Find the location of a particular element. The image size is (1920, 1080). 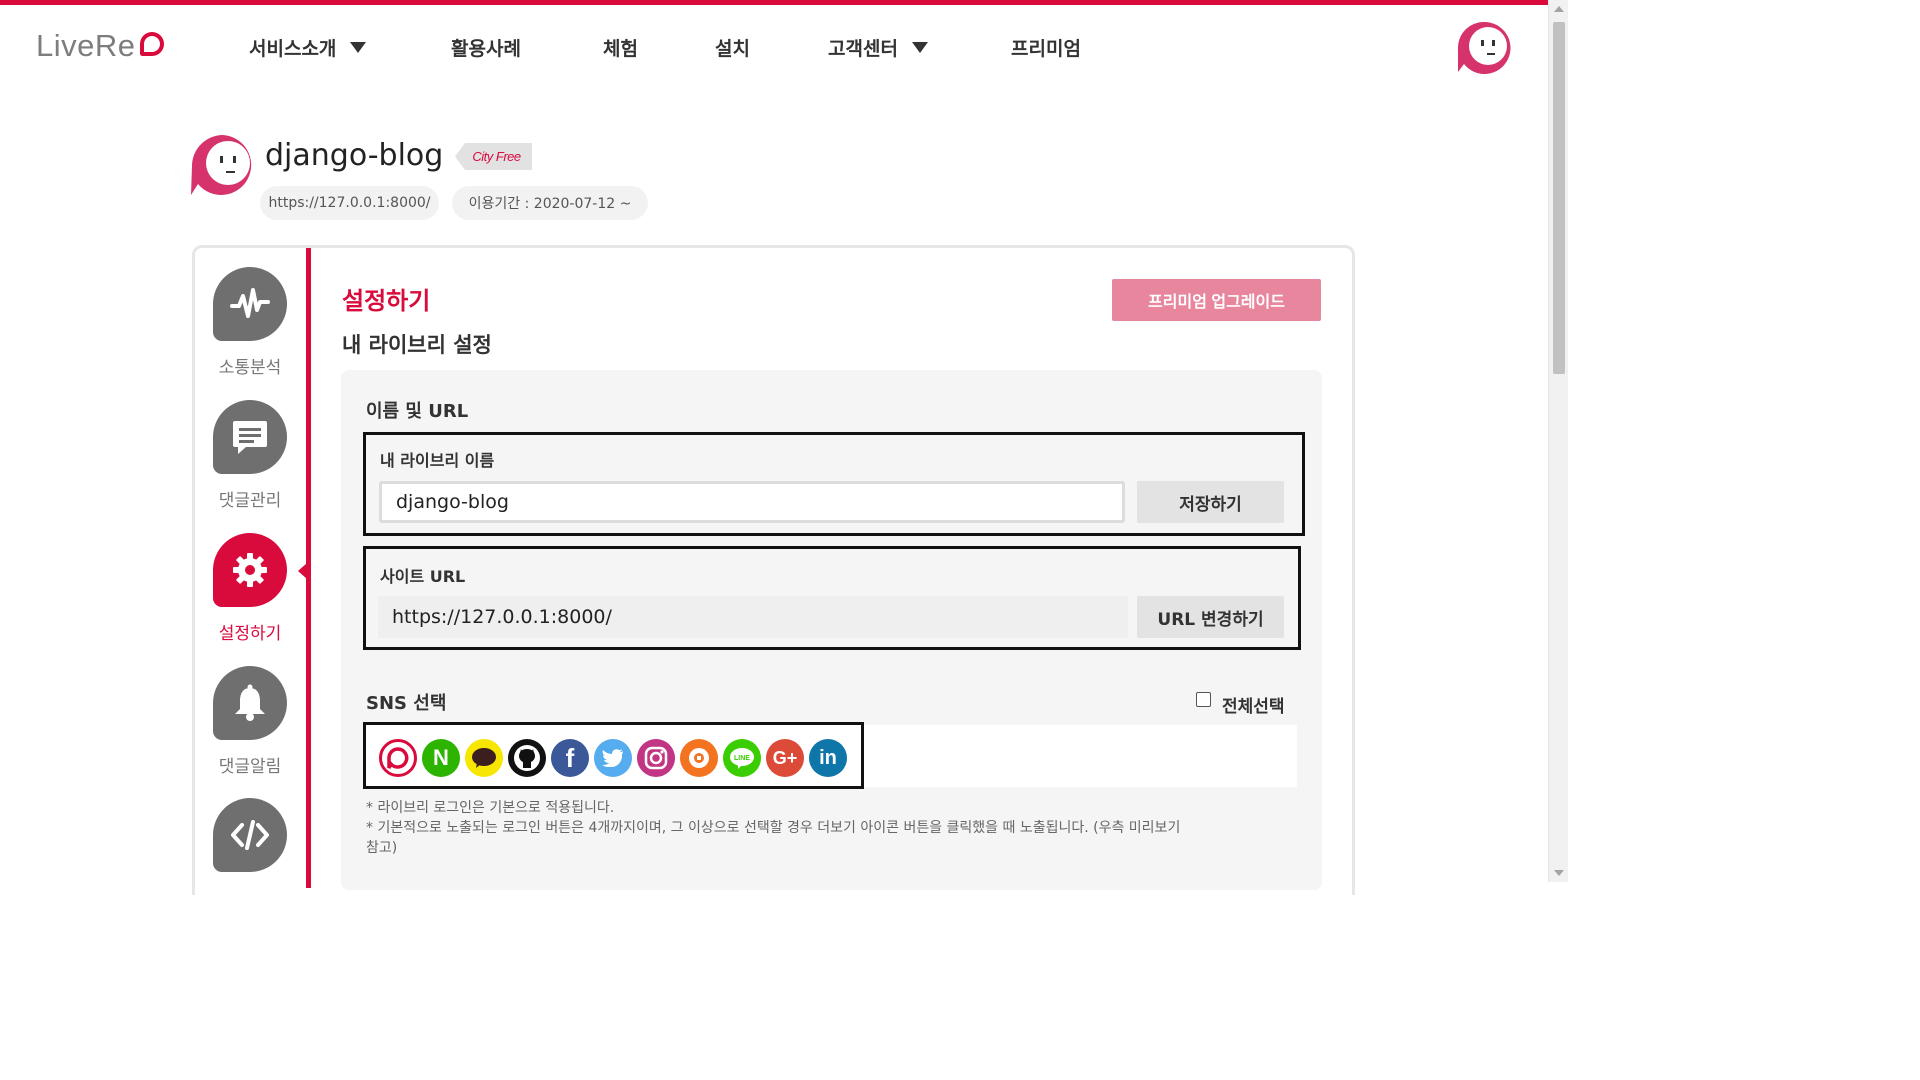

sidebar-label: 댓글알림 is located at coordinates (250, 767).